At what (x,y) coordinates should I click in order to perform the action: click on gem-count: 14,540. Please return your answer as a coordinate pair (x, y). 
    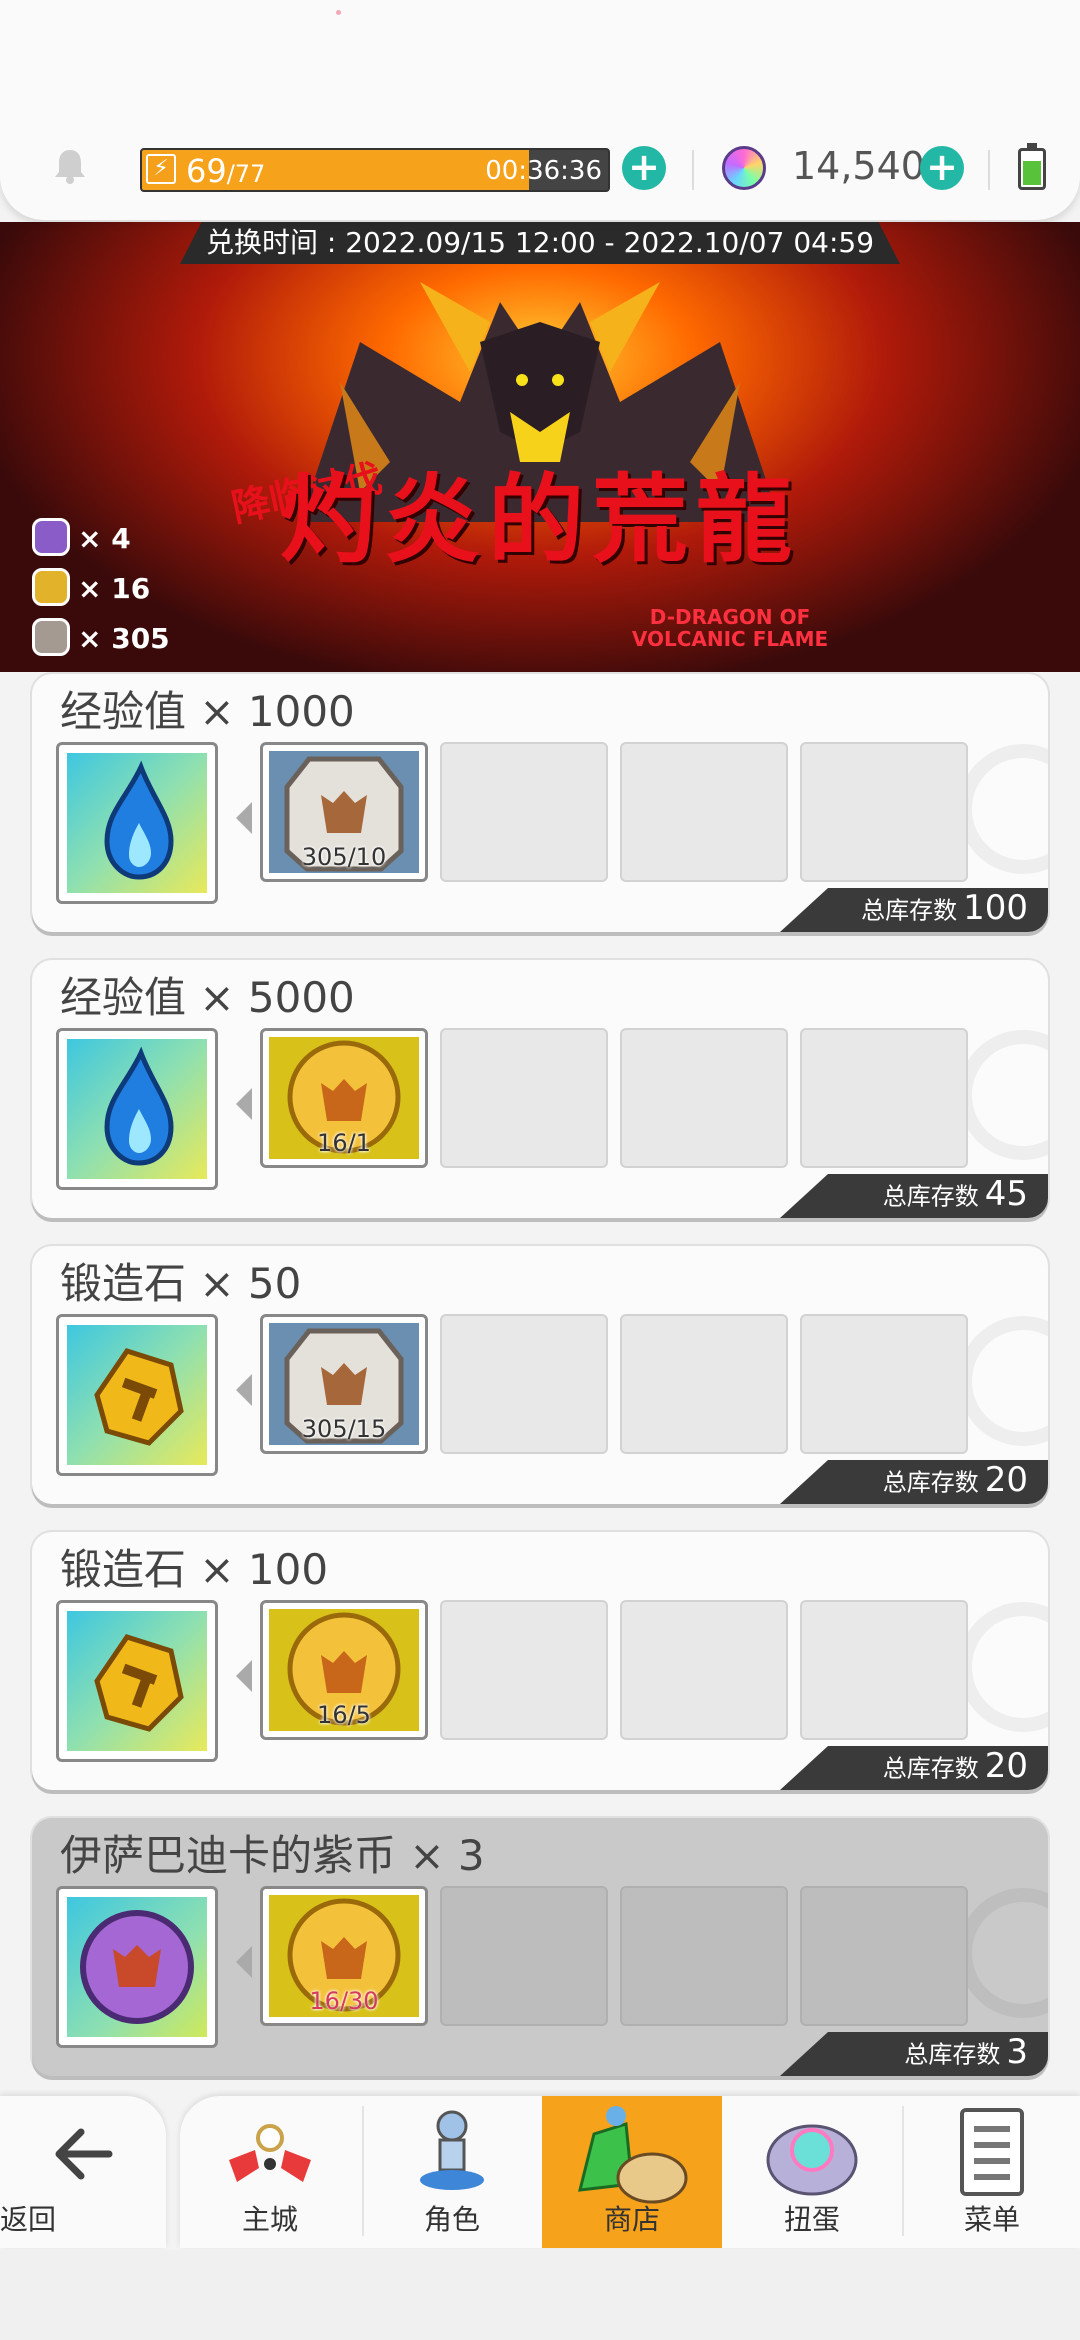
    Looking at the image, I should click on (858, 166).